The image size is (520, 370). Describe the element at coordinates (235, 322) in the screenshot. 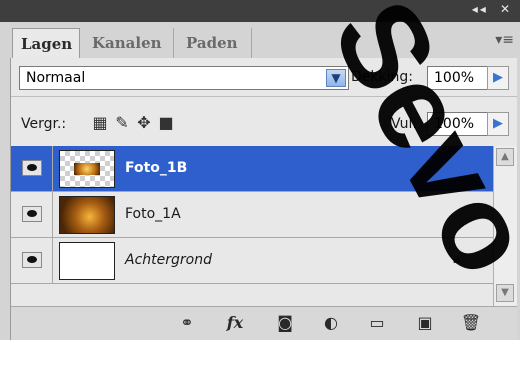

I see `fx-icon: fx` at that location.